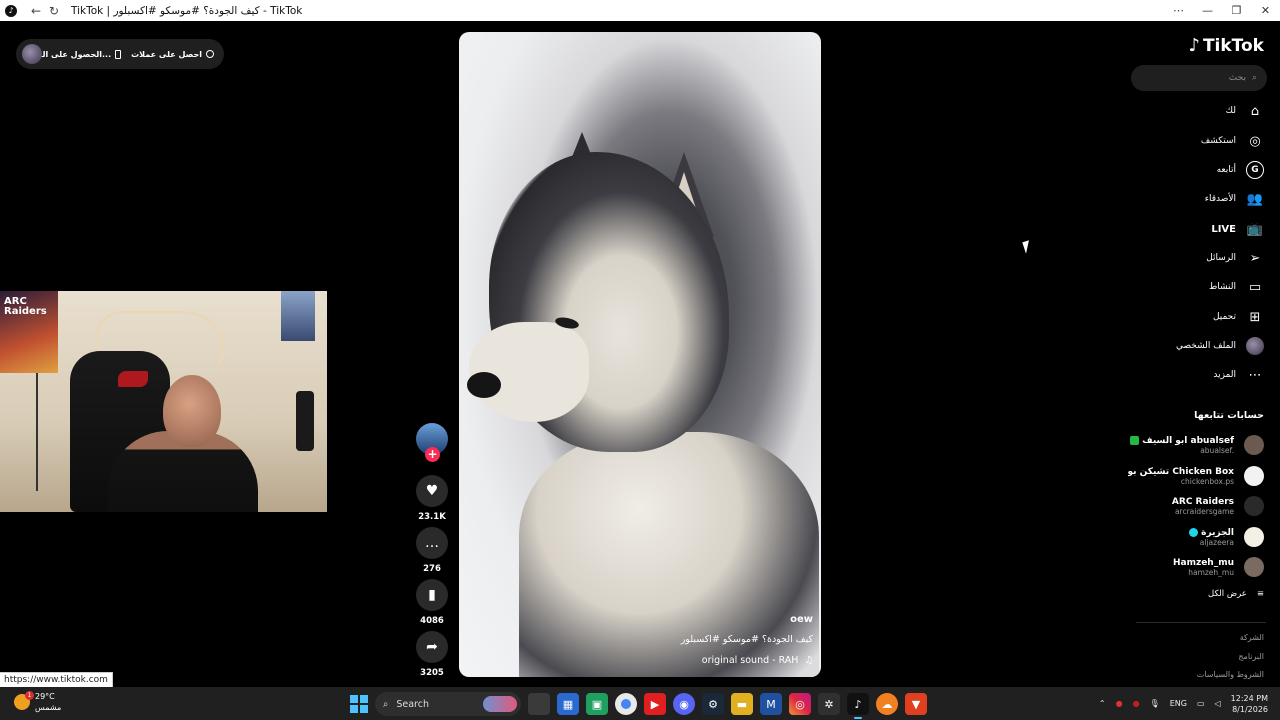 The height and width of the screenshot is (720, 1280). Describe the element at coordinates (1201, 622) in the screenshot. I see `divider` at that location.